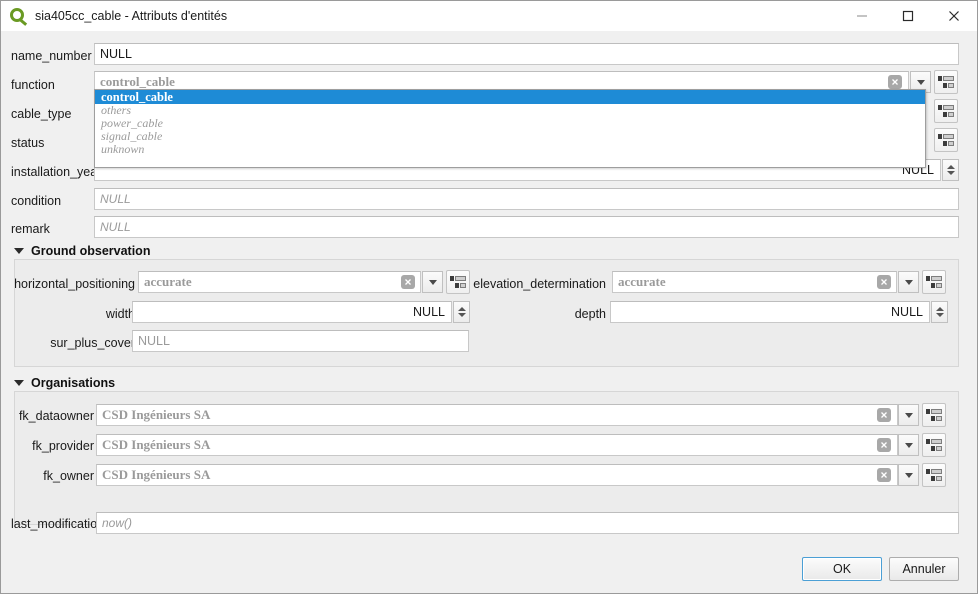 This screenshot has width=978, height=594. Describe the element at coordinates (300, 341) in the screenshot. I see `input-sur-plus-cover: NULL` at that location.